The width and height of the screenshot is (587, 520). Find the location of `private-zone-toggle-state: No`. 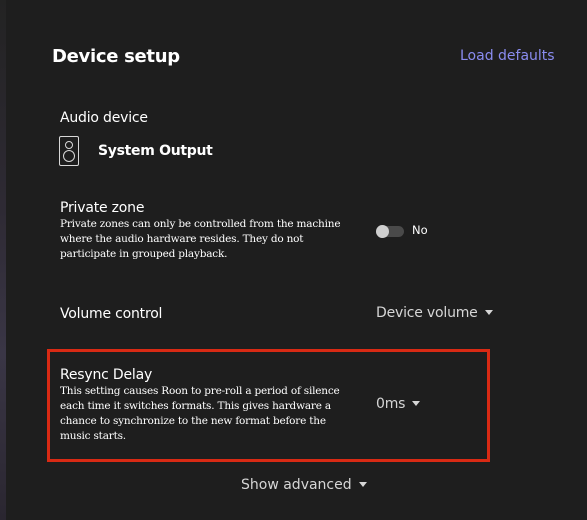

private-zone-toggle-state: No is located at coordinates (420, 230).